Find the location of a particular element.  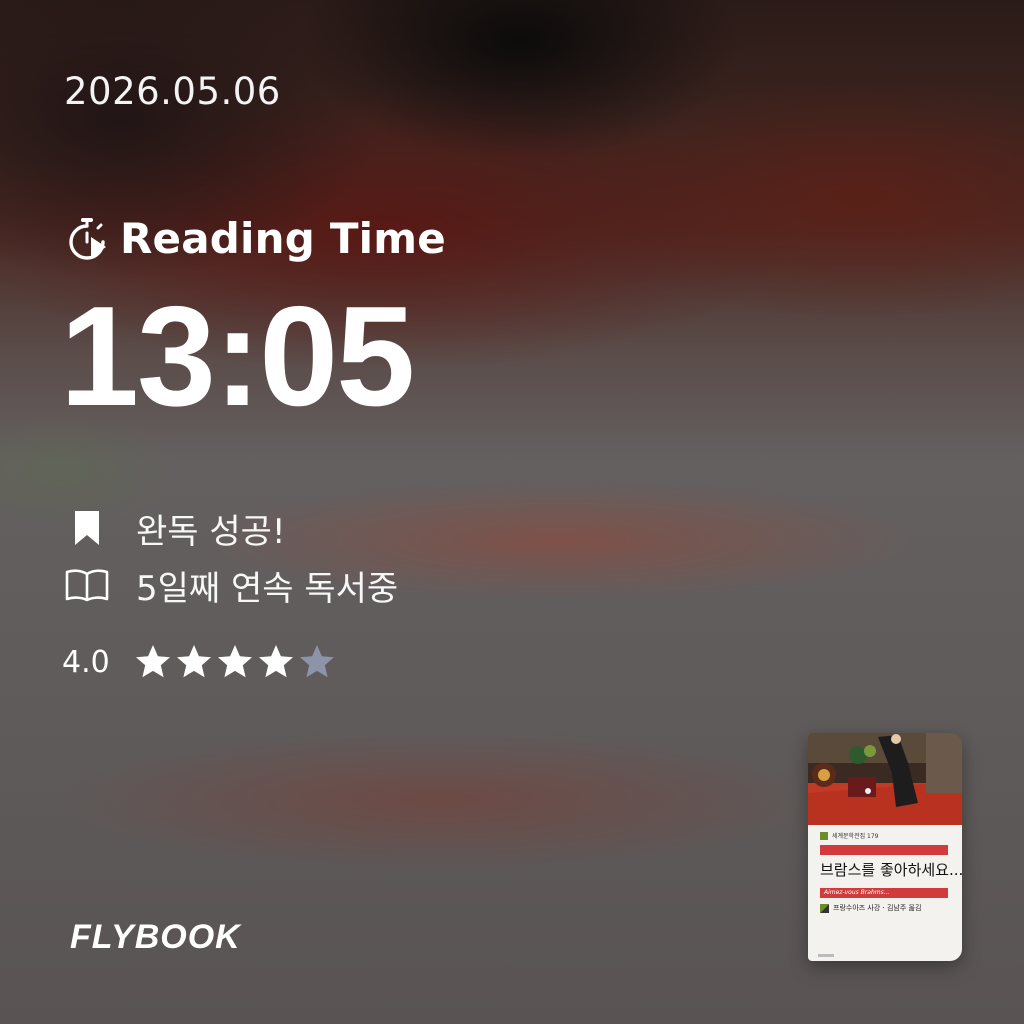

publisher-mark is located at coordinates (824, 908).